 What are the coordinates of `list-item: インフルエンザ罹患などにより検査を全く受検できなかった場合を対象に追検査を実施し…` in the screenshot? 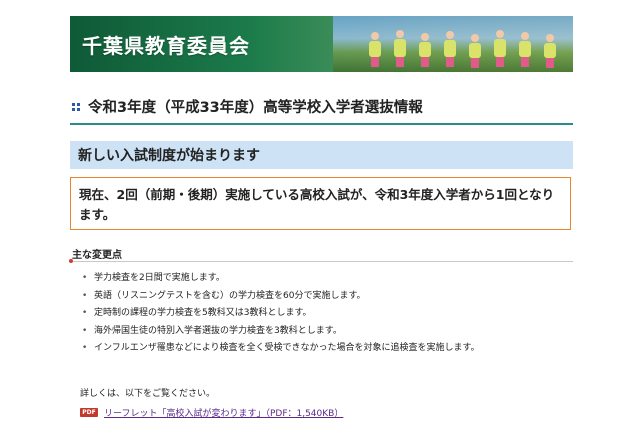 It's located at (280, 349).